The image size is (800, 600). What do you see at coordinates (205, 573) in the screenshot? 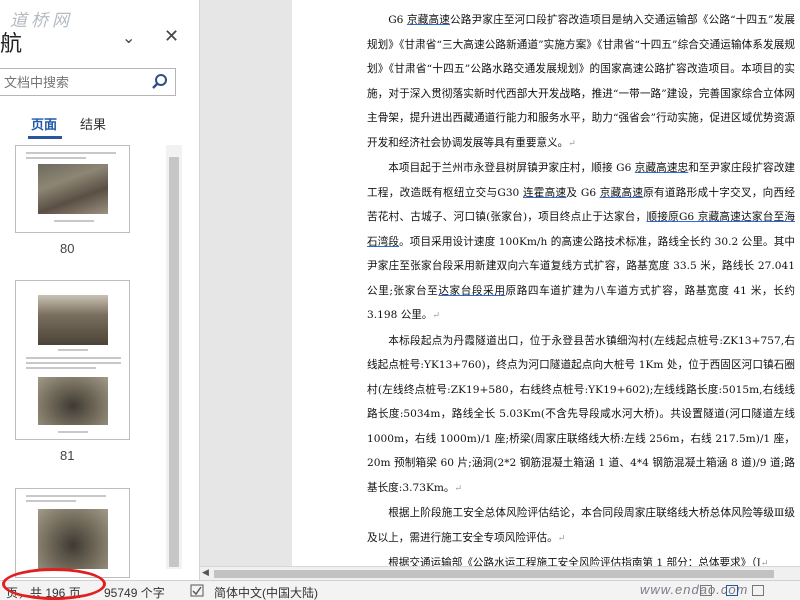
I see `scroll-left-arrow-icon: ◀` at bounding box center [205, 573].